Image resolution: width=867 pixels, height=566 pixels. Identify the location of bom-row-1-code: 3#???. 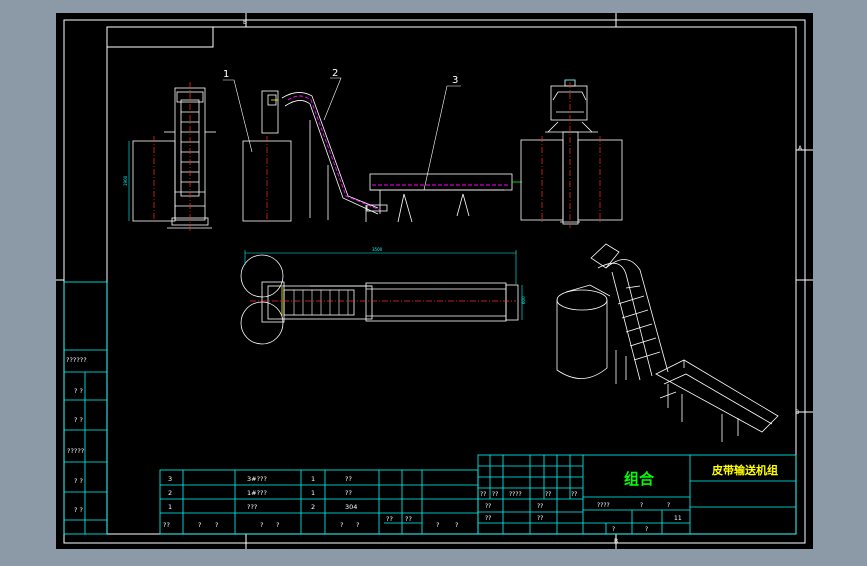
(257, 479).